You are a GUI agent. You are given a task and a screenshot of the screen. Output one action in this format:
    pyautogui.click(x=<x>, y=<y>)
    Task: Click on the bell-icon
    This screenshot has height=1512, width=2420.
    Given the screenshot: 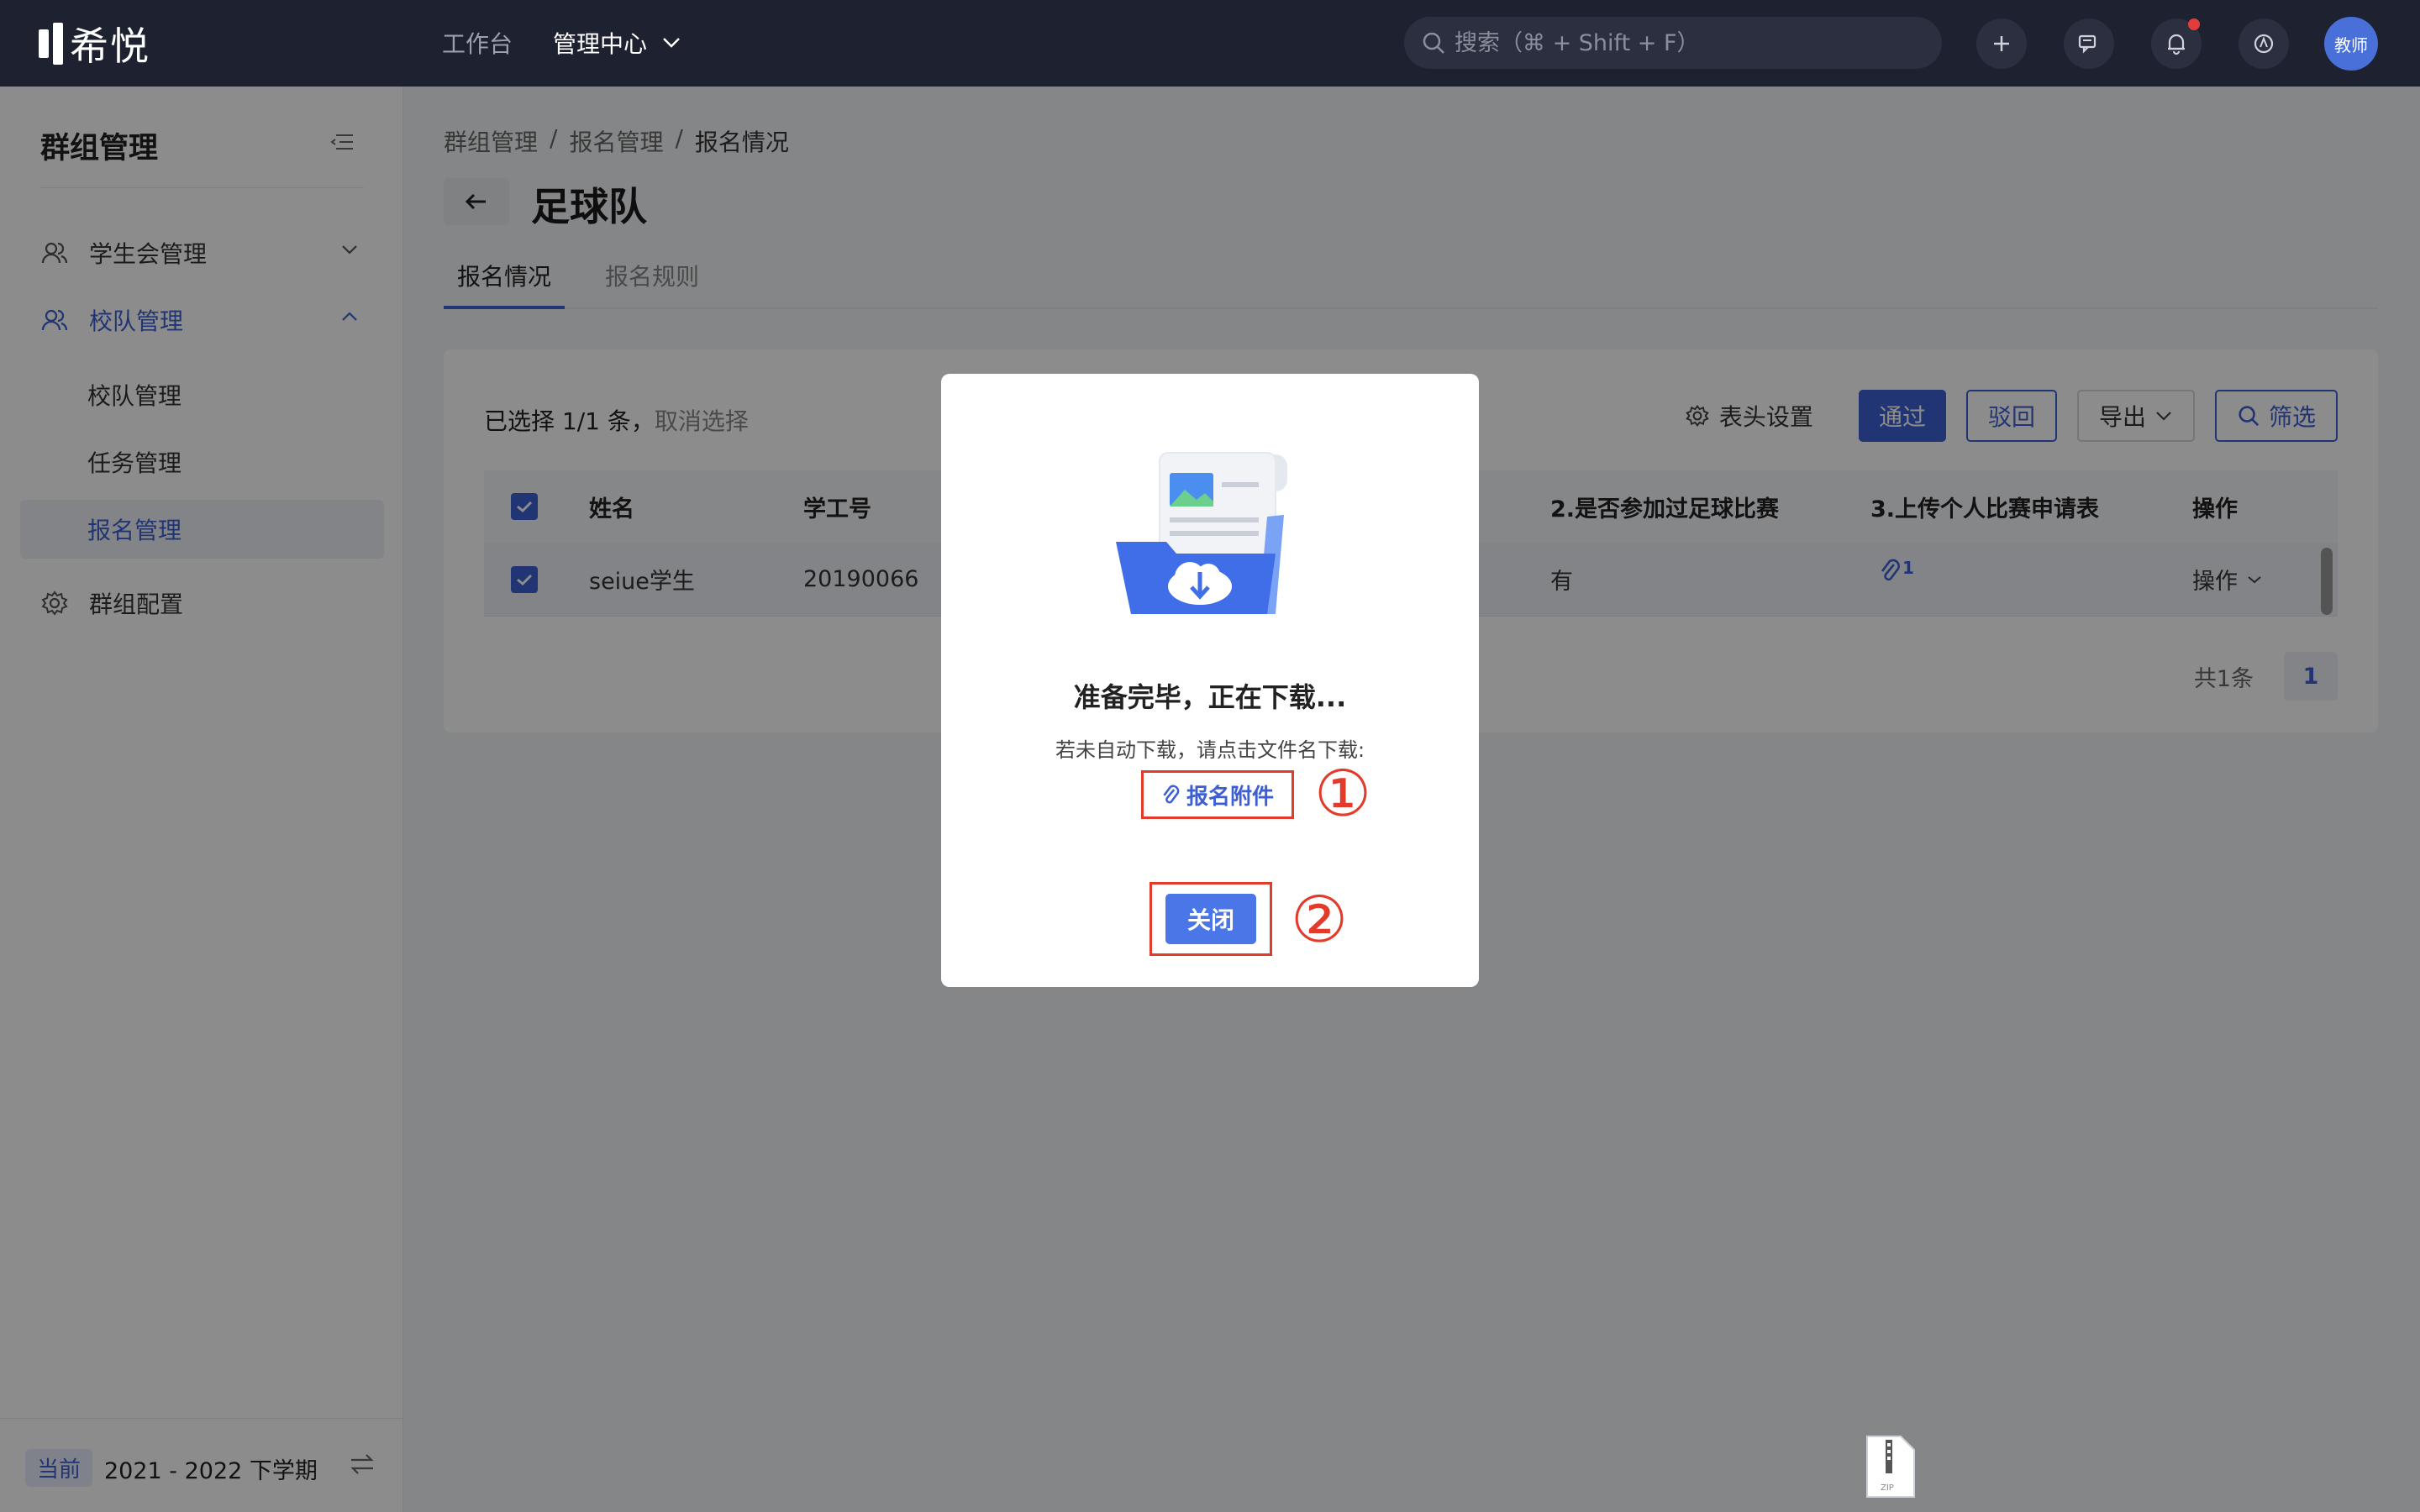 What is the action you would take?
    pyautogui.click(x=2176, y=44)
    